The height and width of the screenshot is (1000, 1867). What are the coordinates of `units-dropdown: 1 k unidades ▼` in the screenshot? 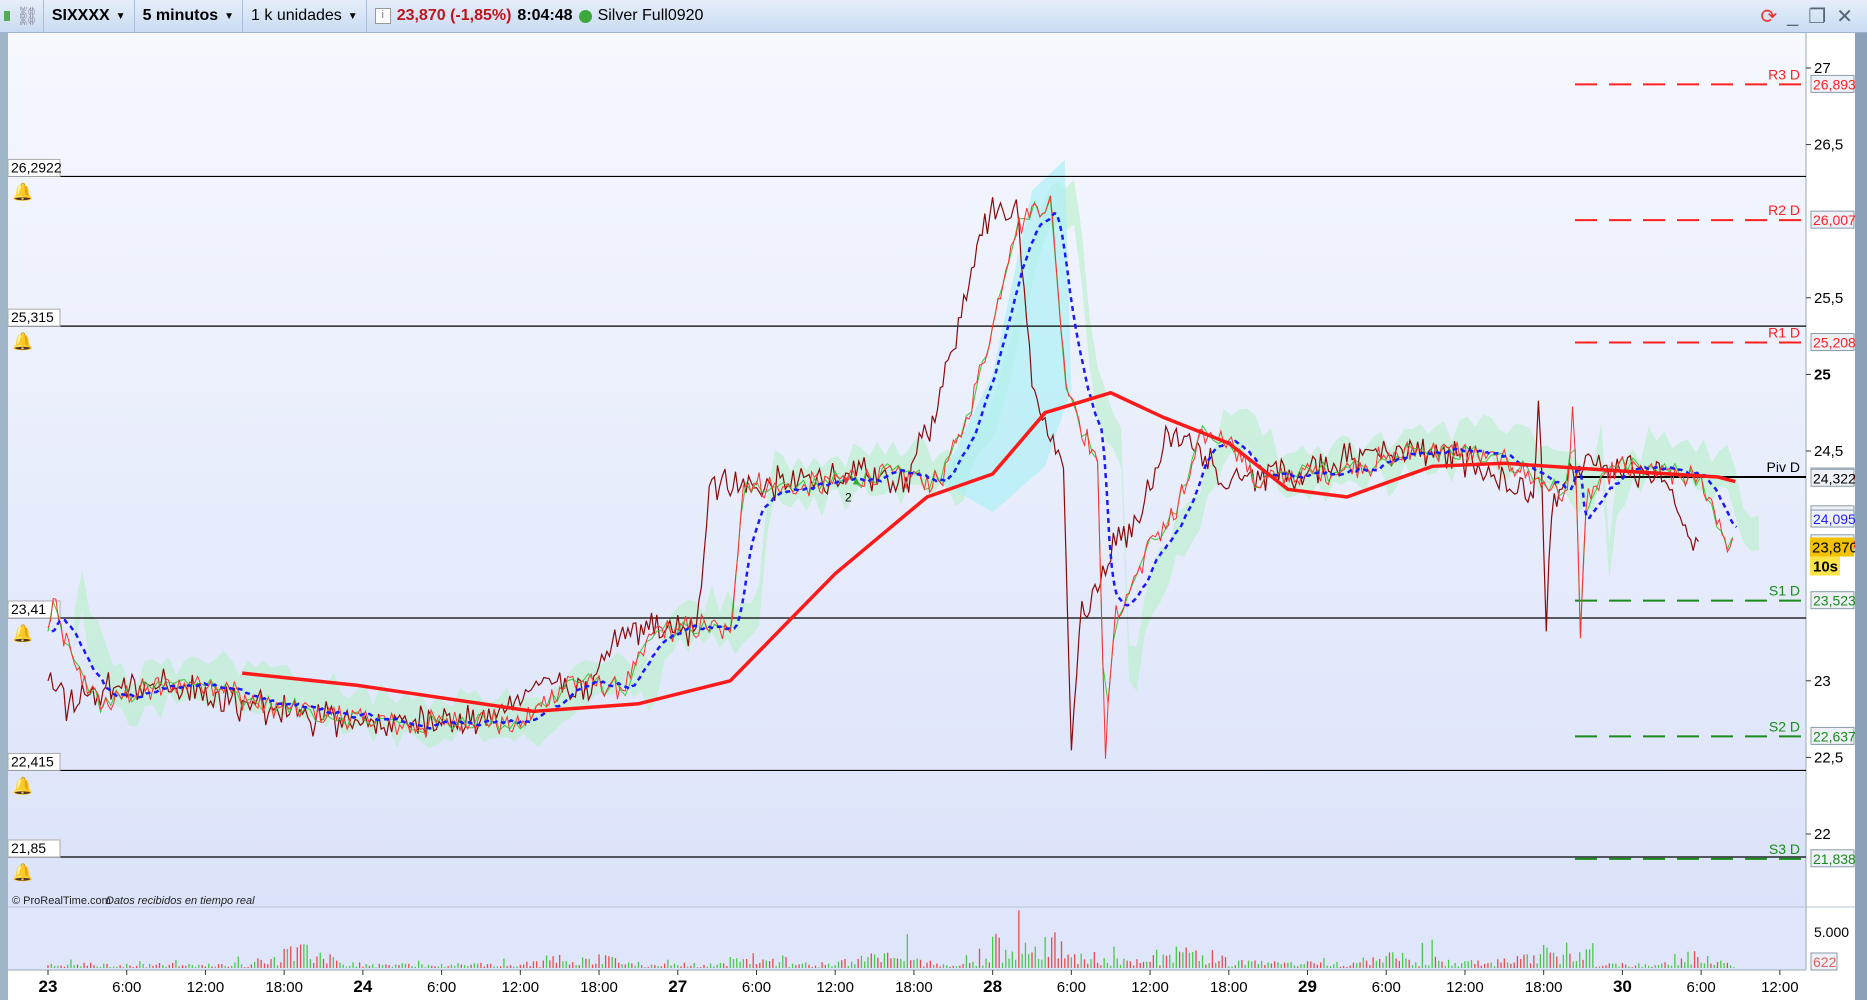 It's located at (305, 16).